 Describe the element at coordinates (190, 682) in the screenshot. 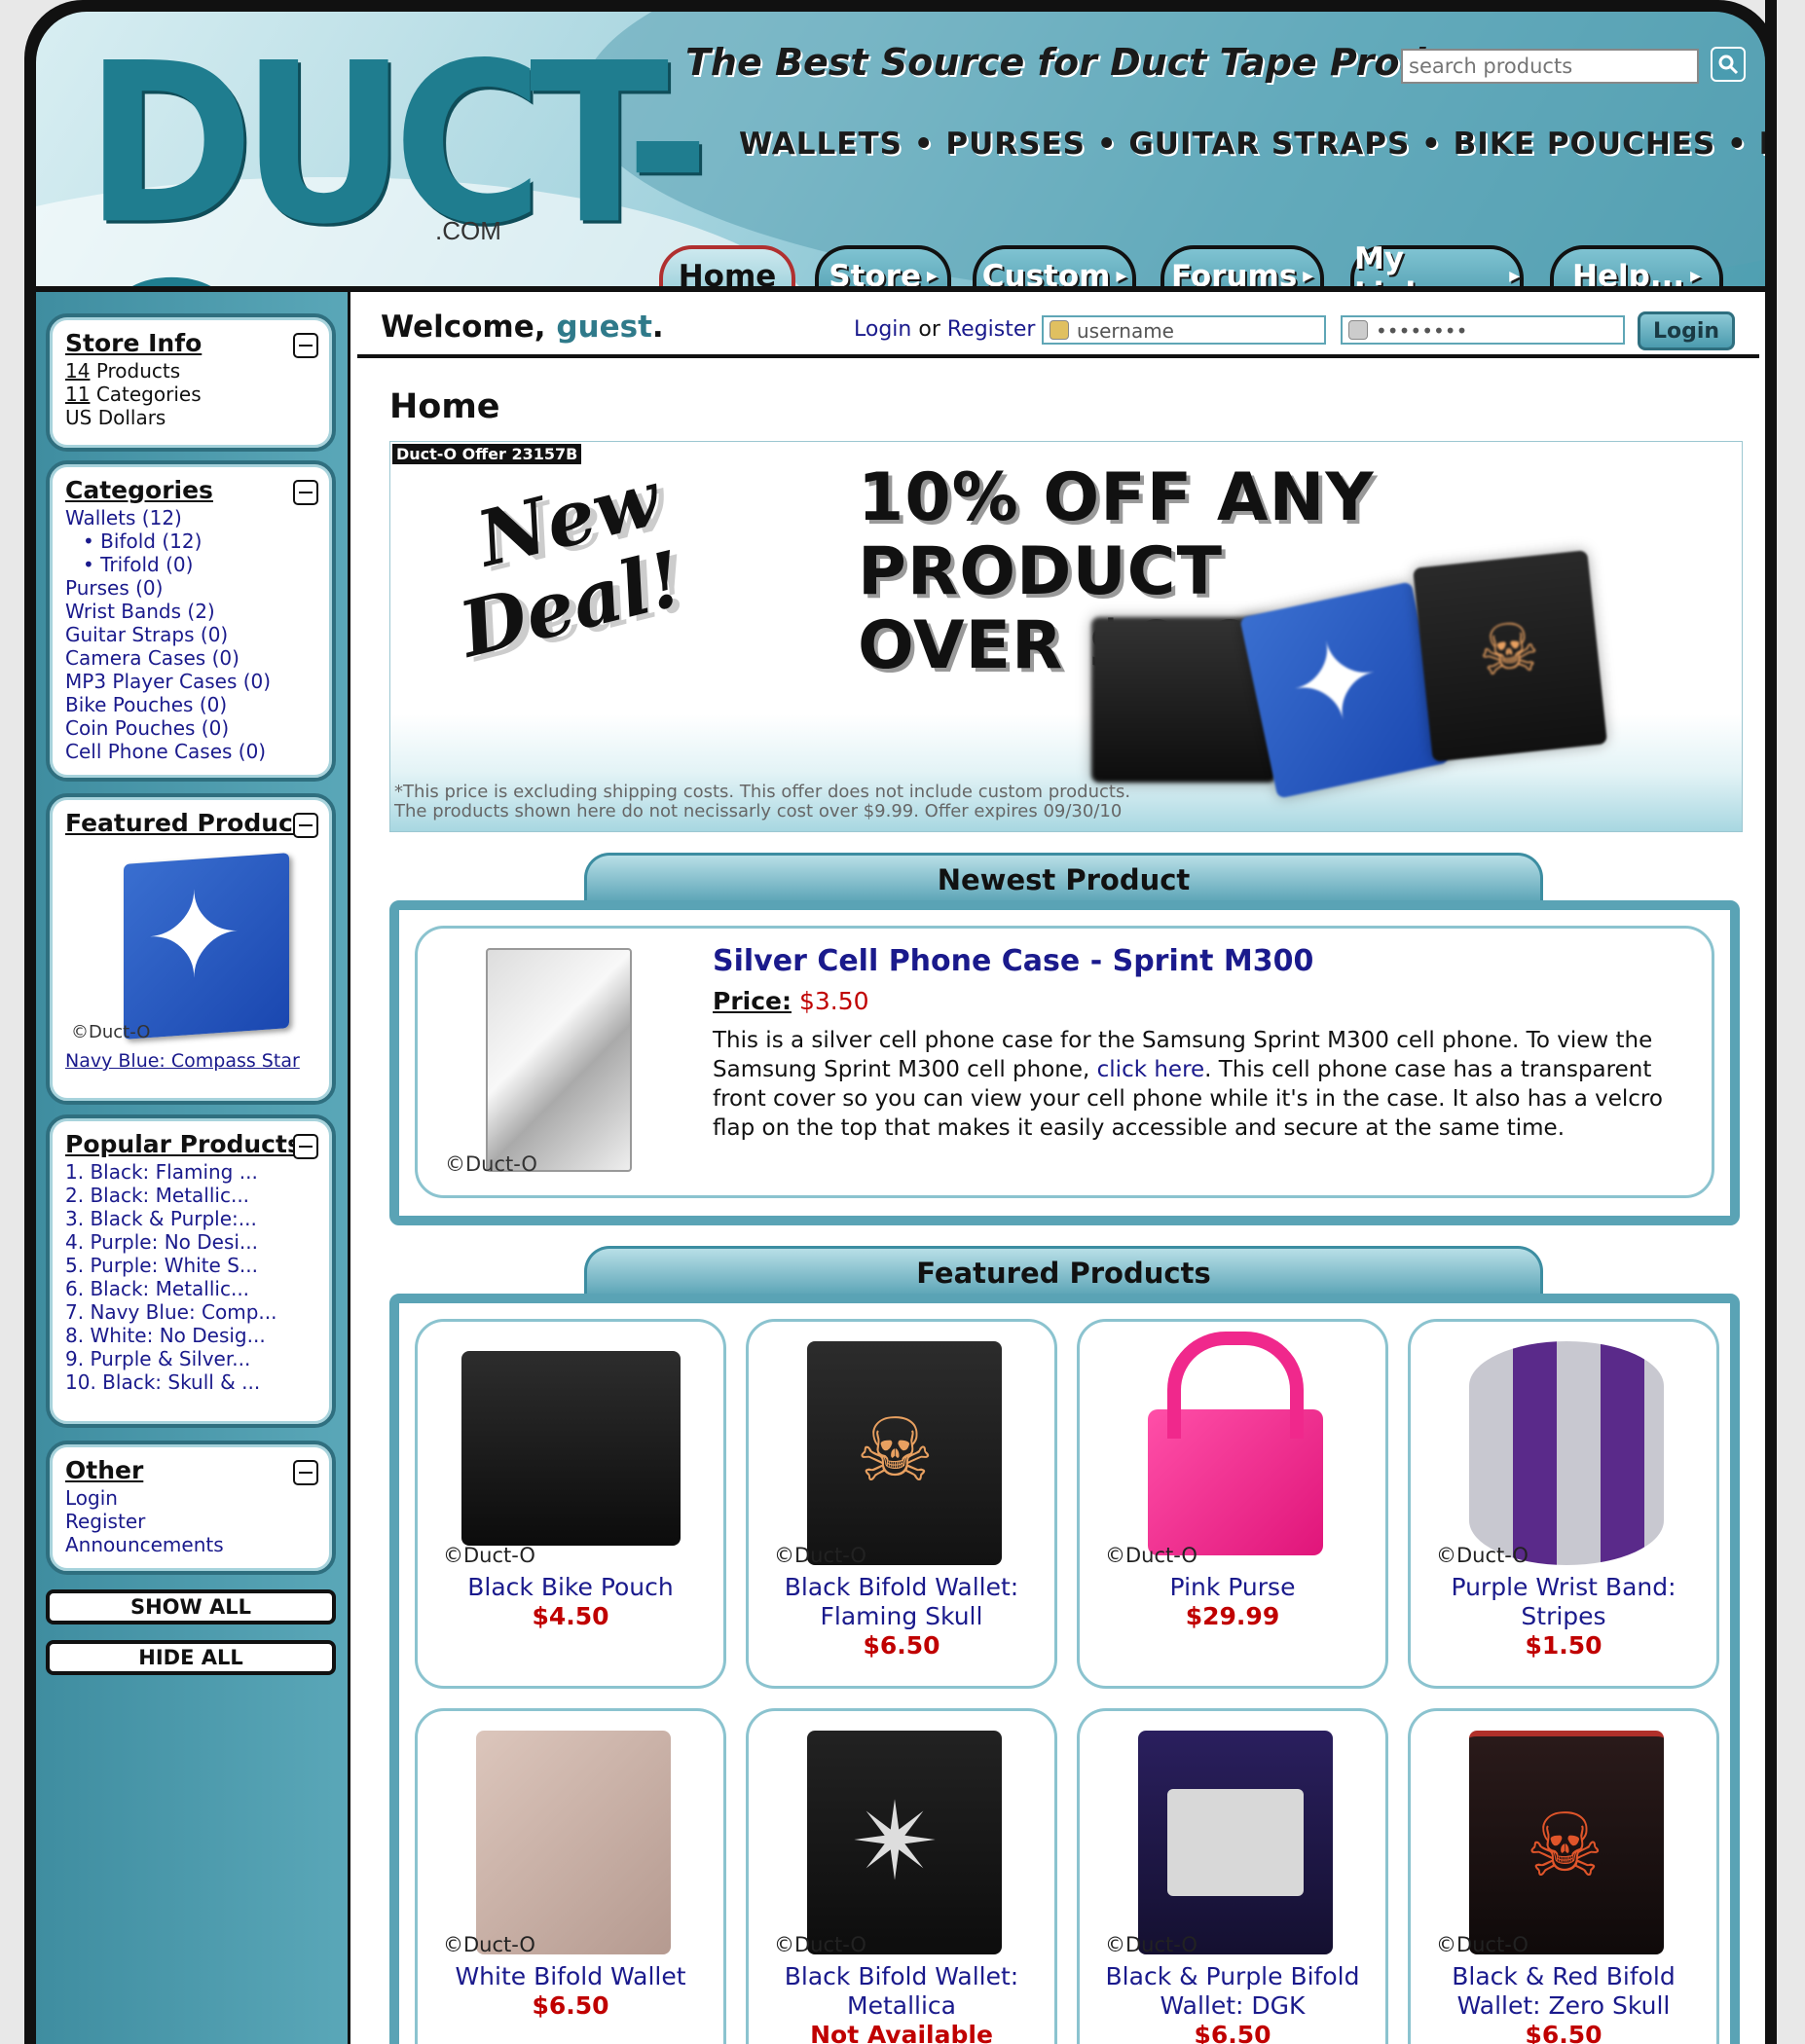

I see `category-link-mp3-cases: MP3 Player Cases (0)` at that location.